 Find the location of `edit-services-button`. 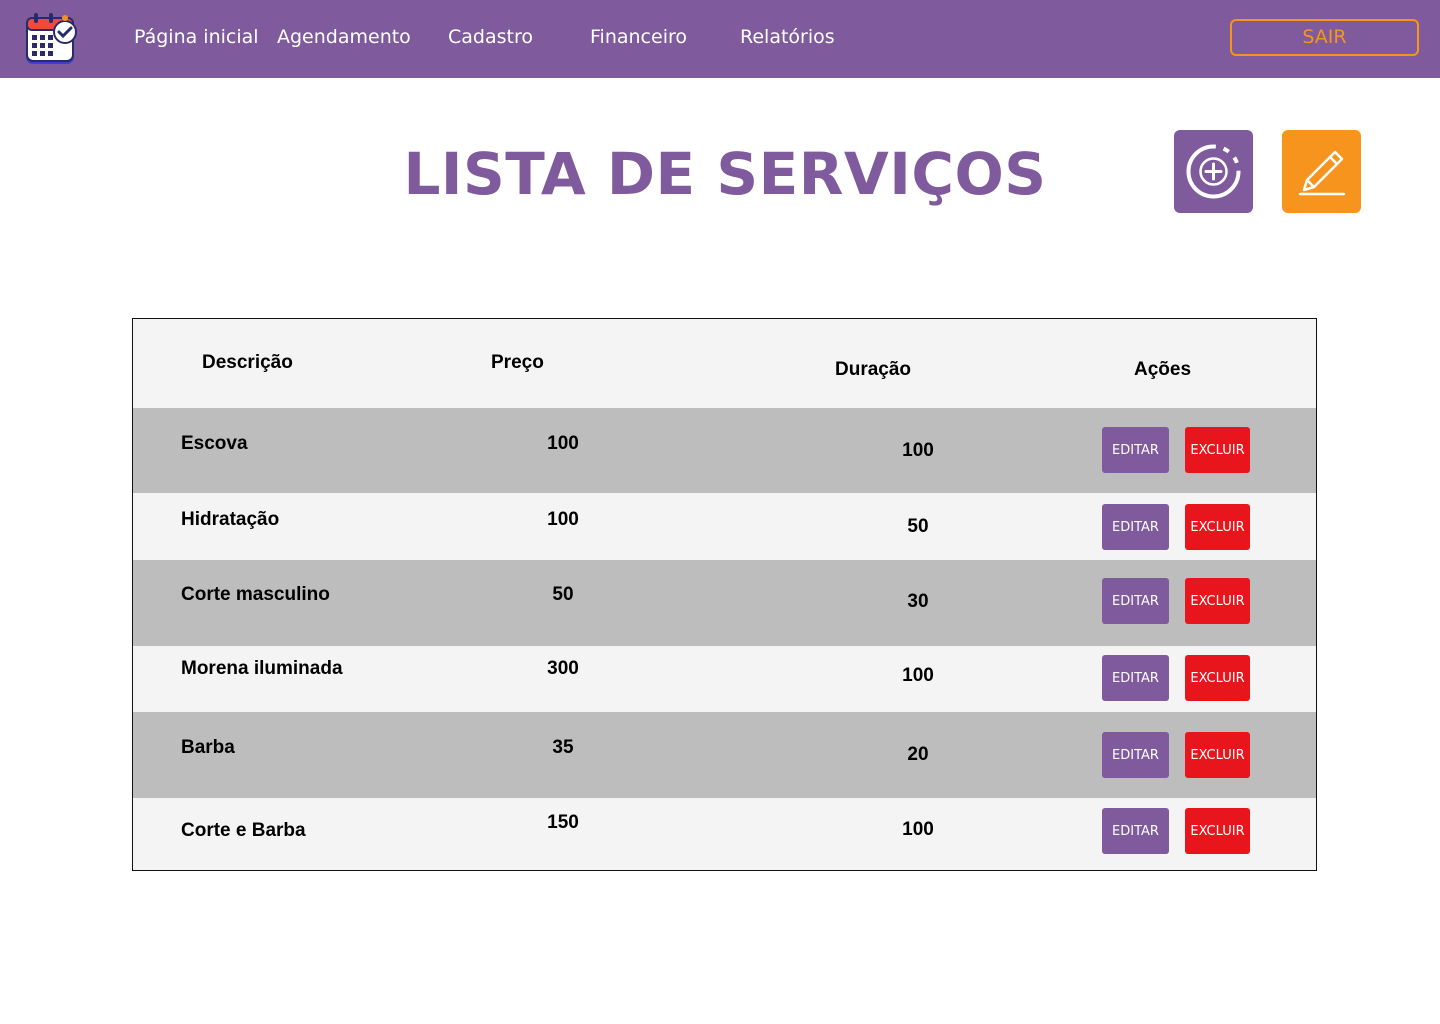

edit-services-button is located at coordinates (1321, 171).